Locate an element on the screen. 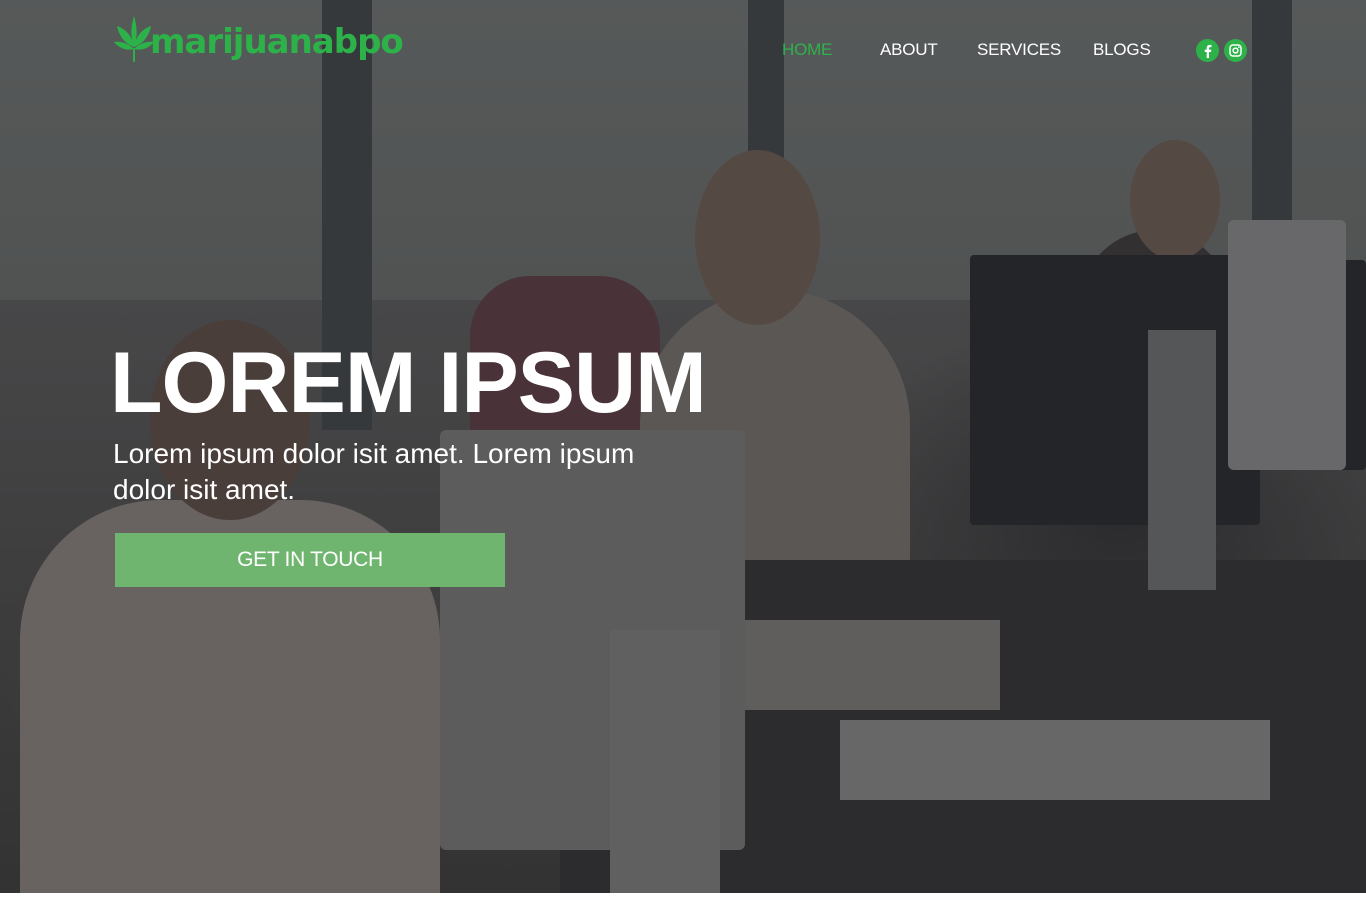 Image resolution: width=1366 pixels, height=897 pixels. facebook-link is located at coordinates (1207, 50).